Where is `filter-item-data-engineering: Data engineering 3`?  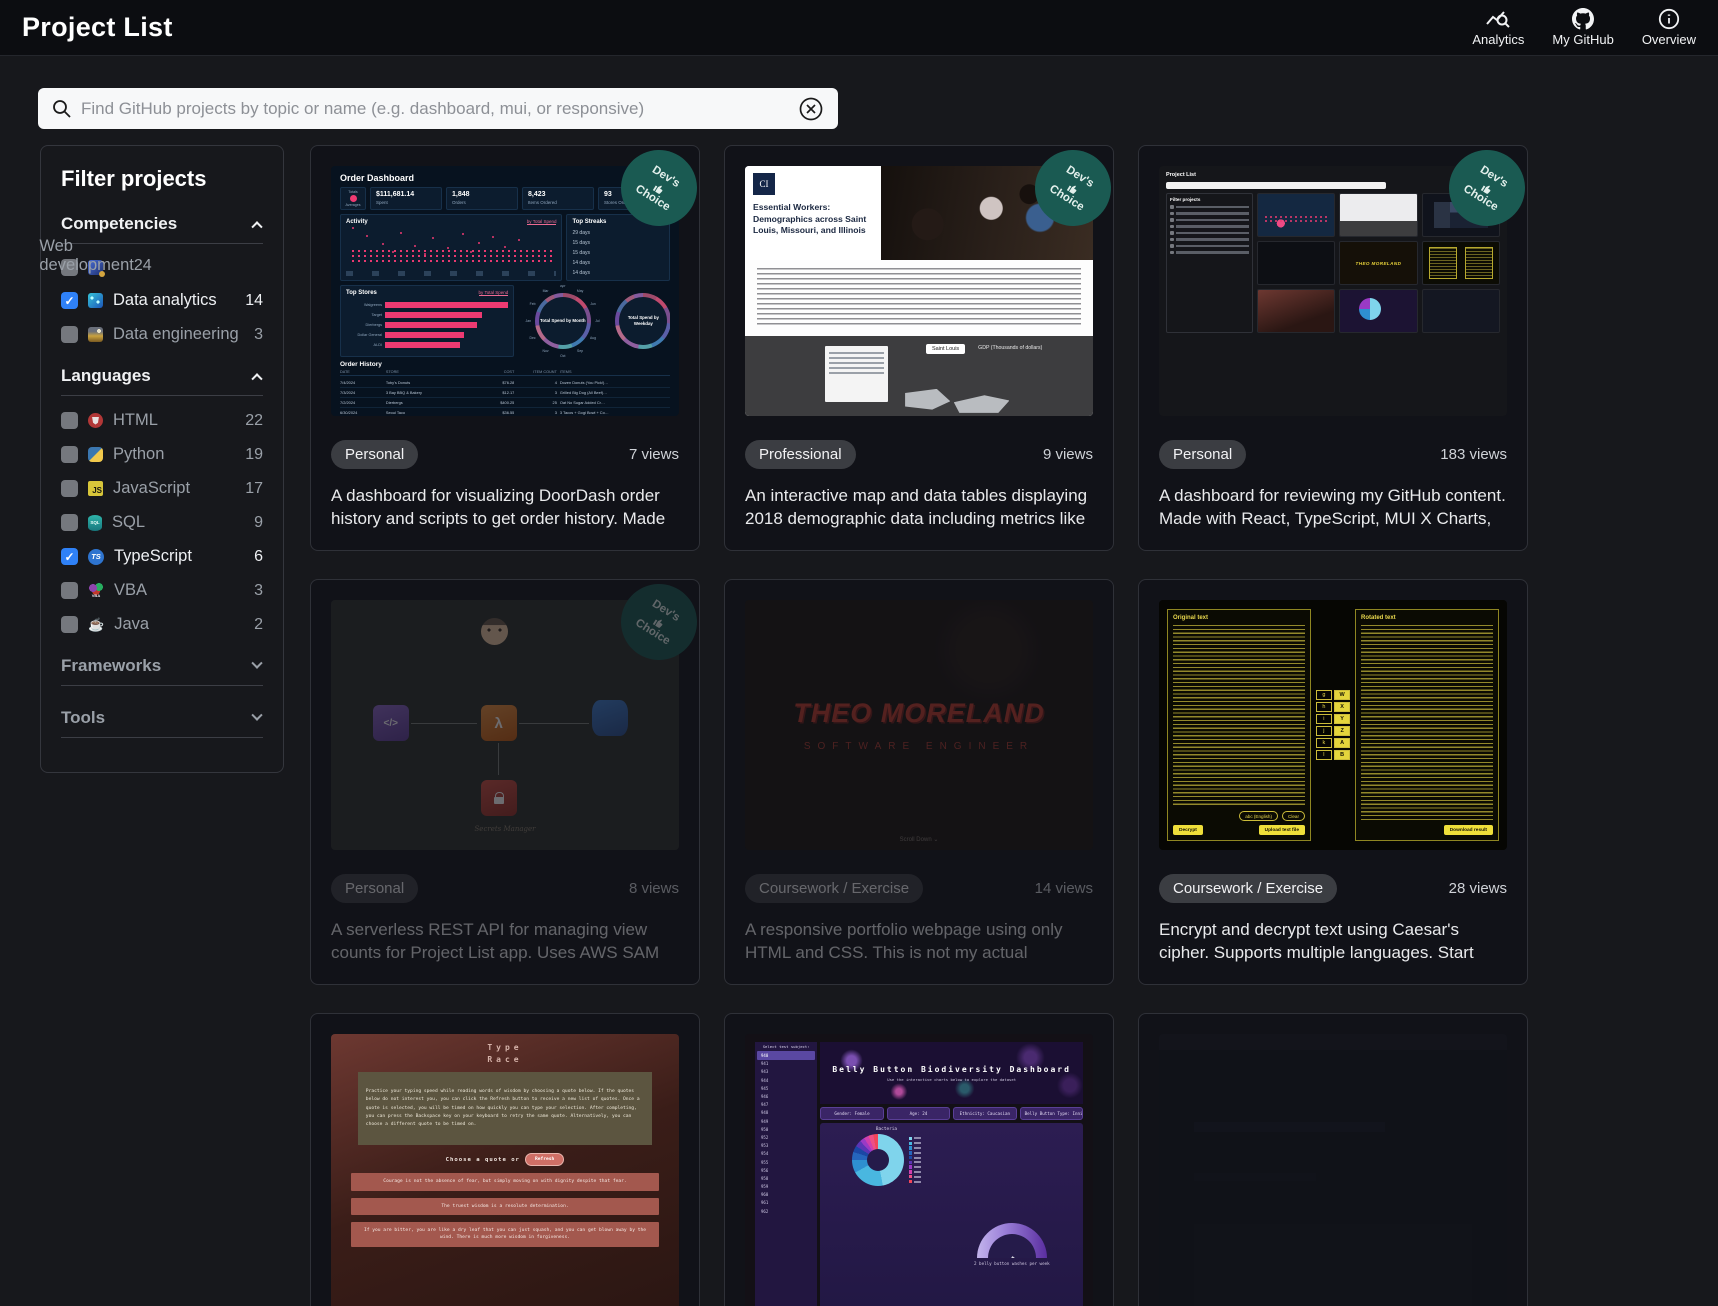
filter-item-data-engineering: Data engineering 3 is located at coordinates (162, 334).